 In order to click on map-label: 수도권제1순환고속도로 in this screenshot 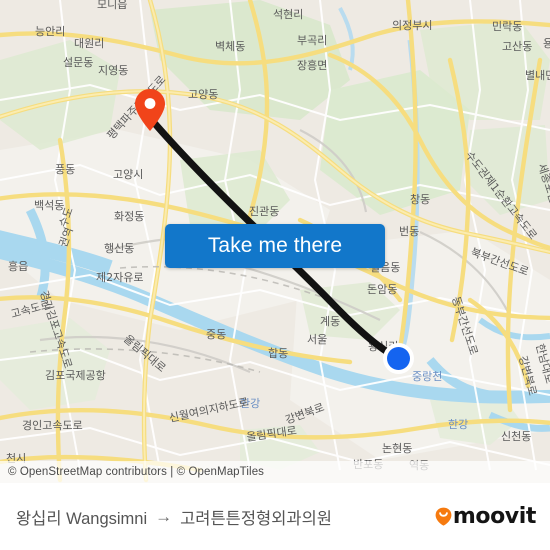, I will do `click(501, 195)`.